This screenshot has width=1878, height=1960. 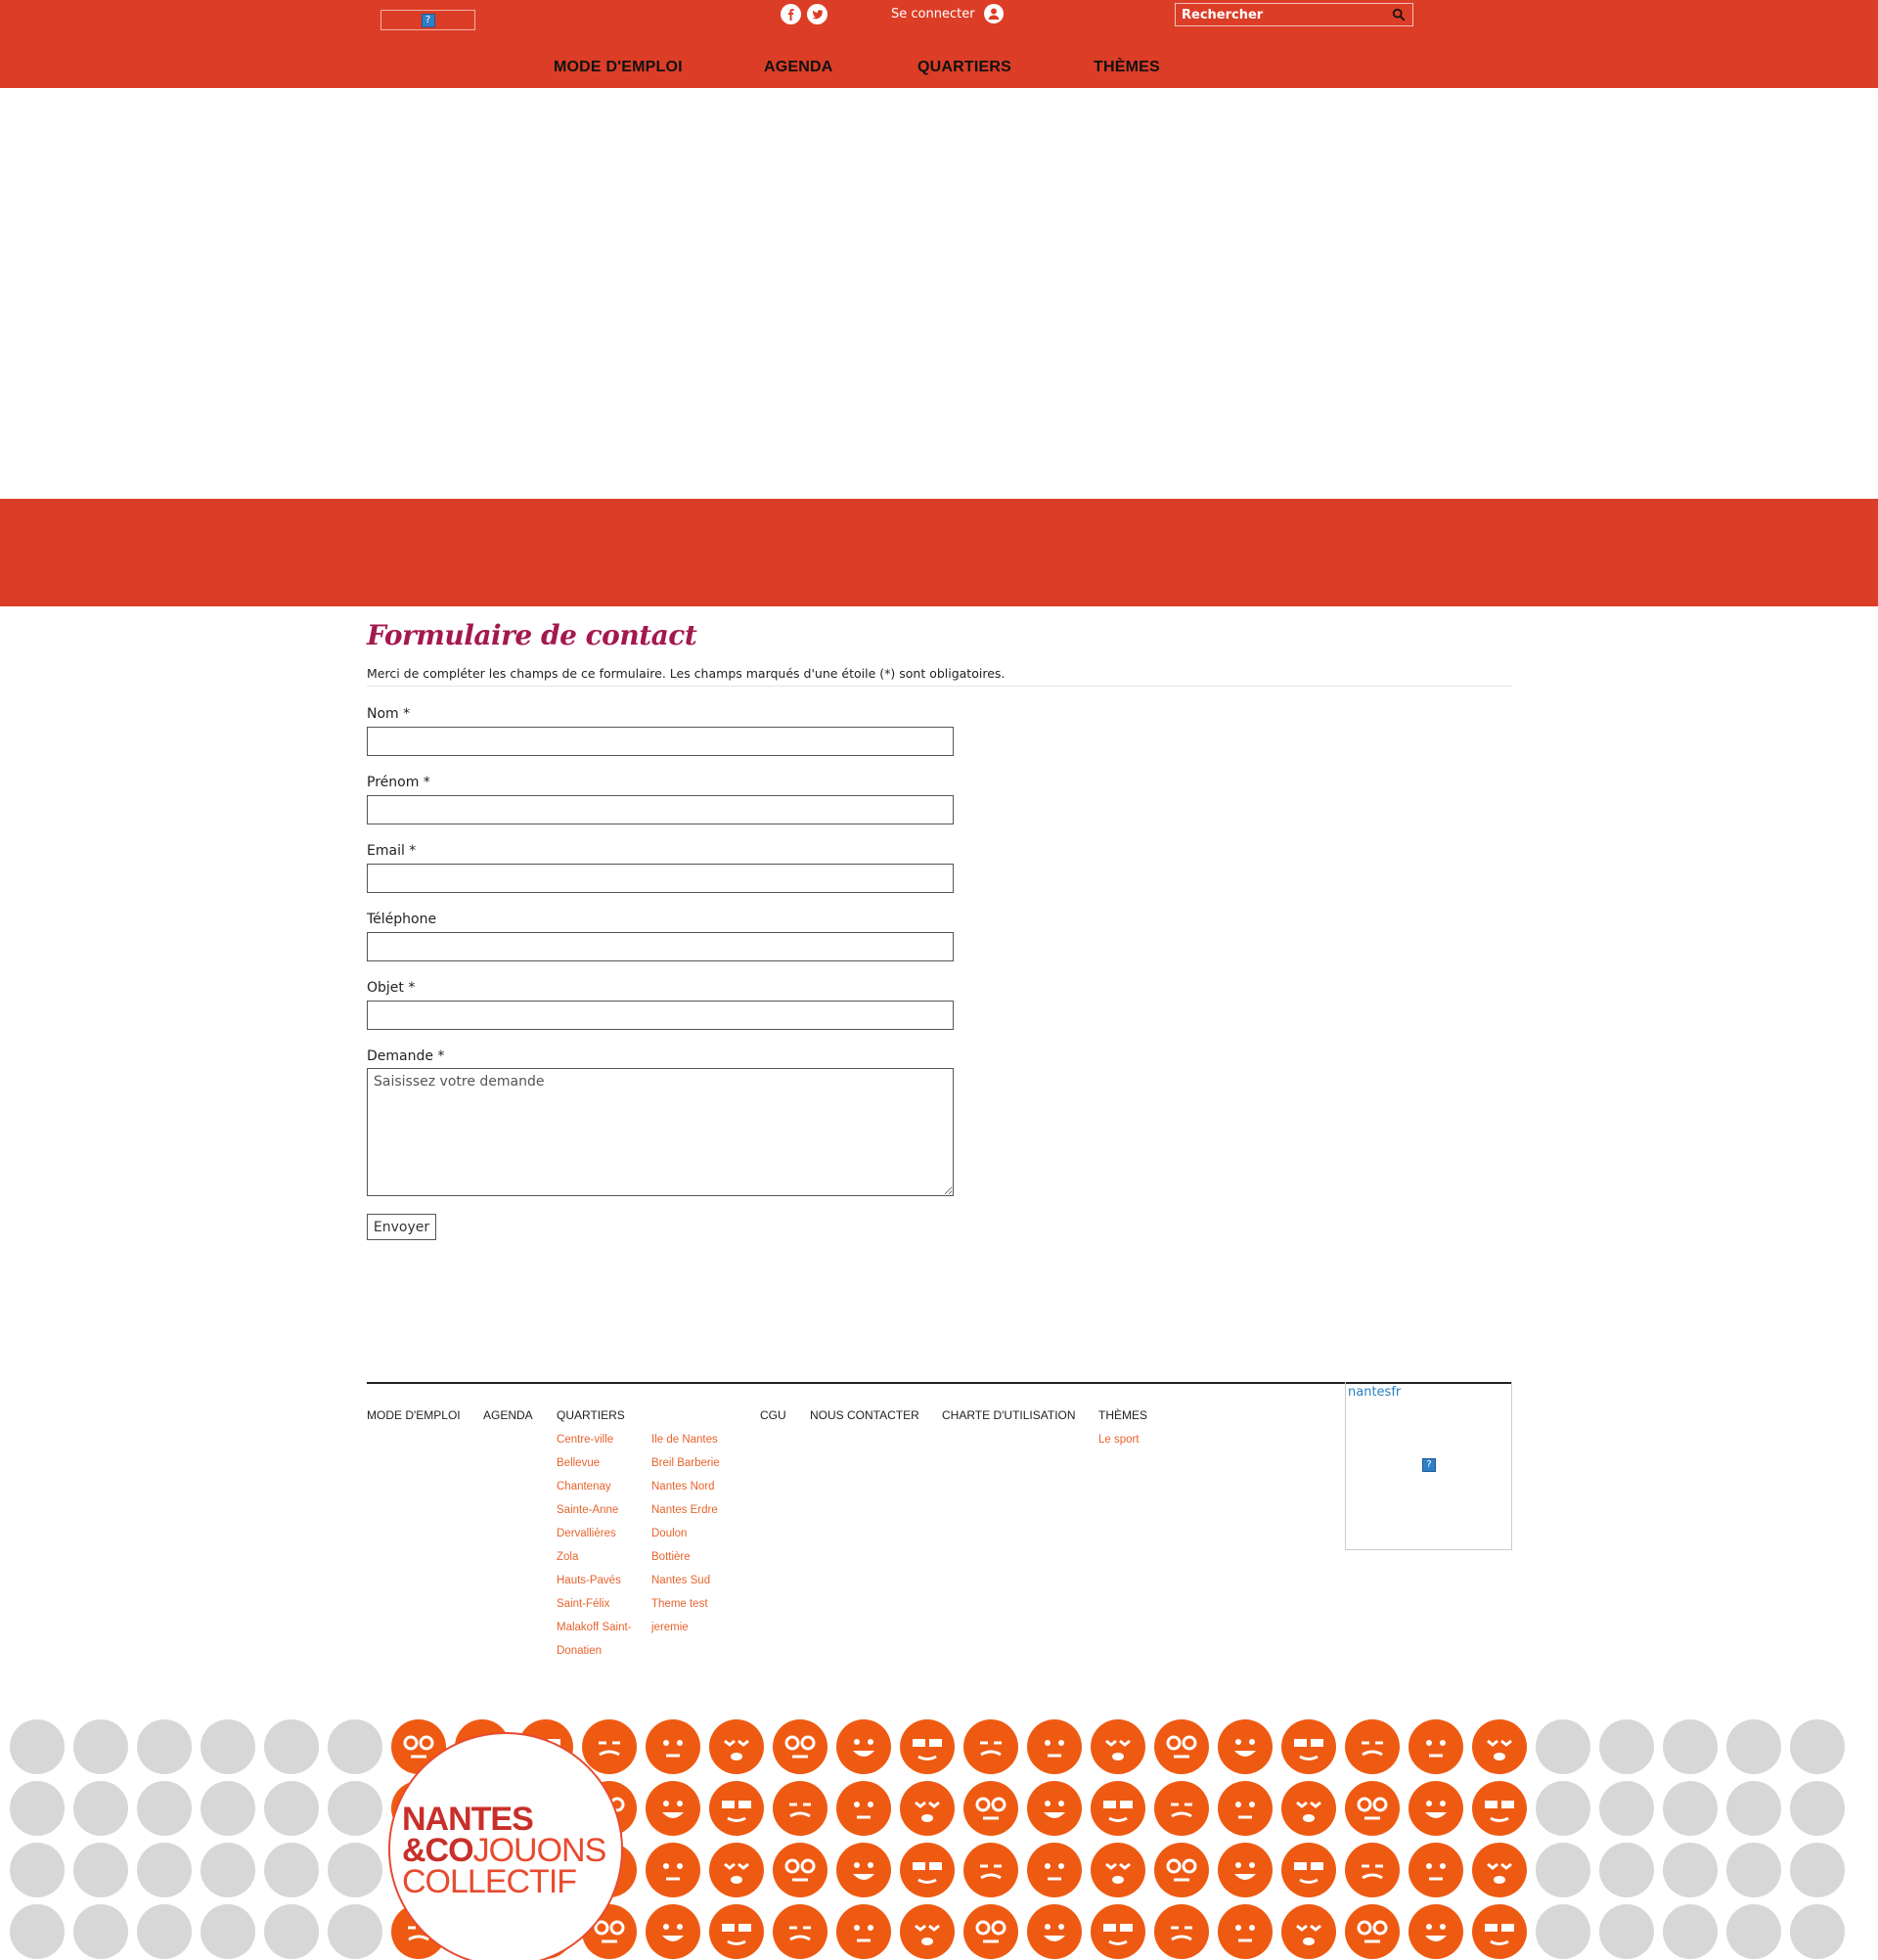 What do you see at coordinates (685, 1465) in the screenshot?
I see `footer-quartier-link: Breil Barberie` at bounding box center [685, 1465].